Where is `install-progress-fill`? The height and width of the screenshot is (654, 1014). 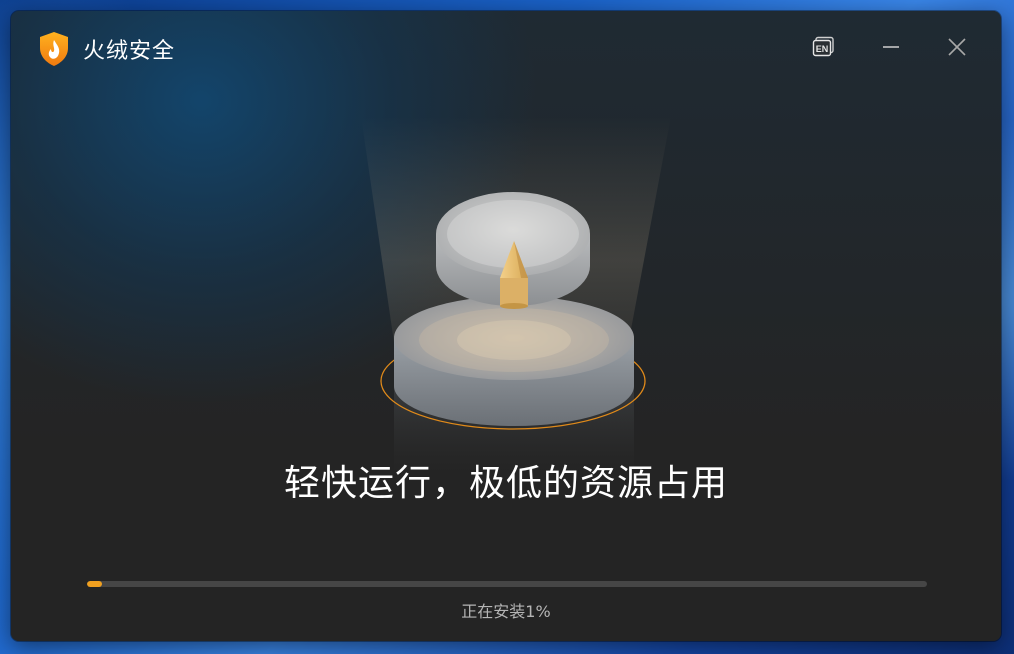
install-progress-fill is located at coordinates (94, 584).